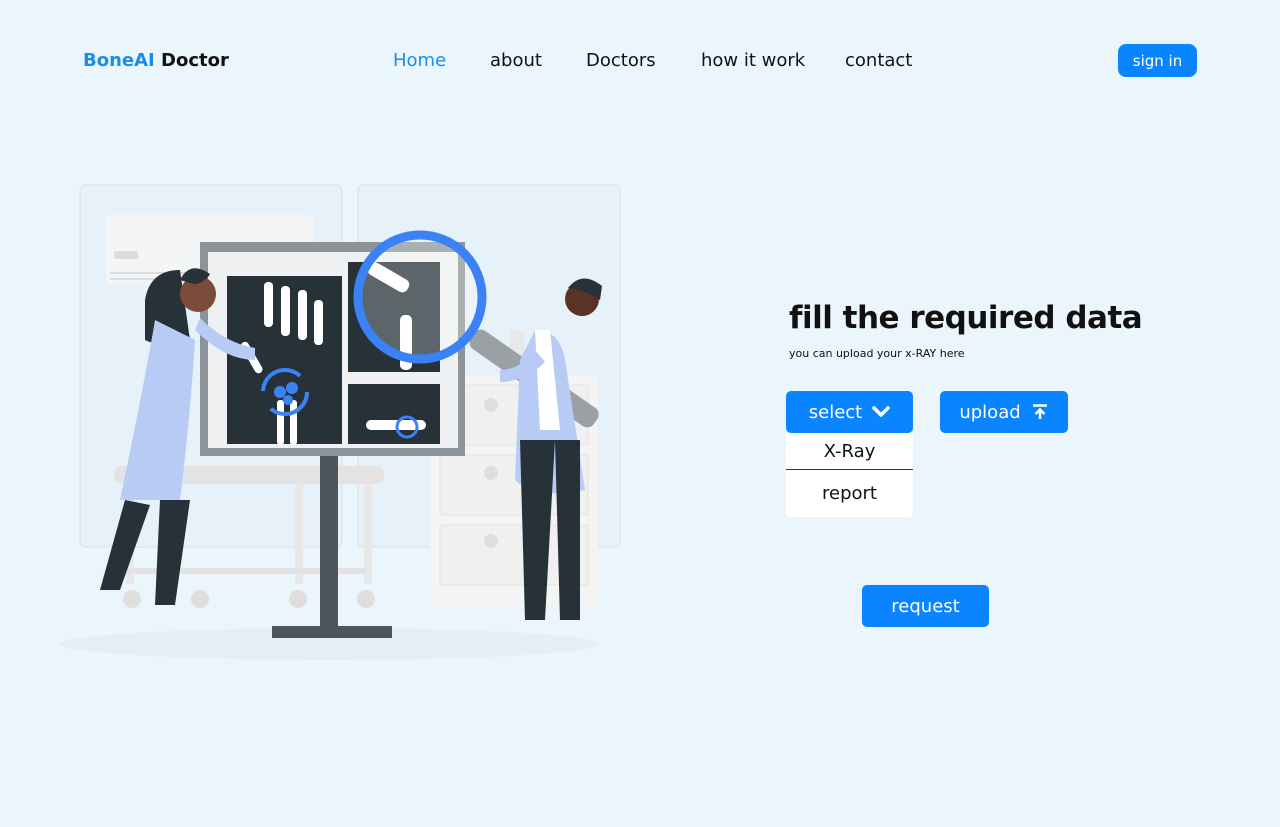  I want to click on select-label: select, so click(835, 412).